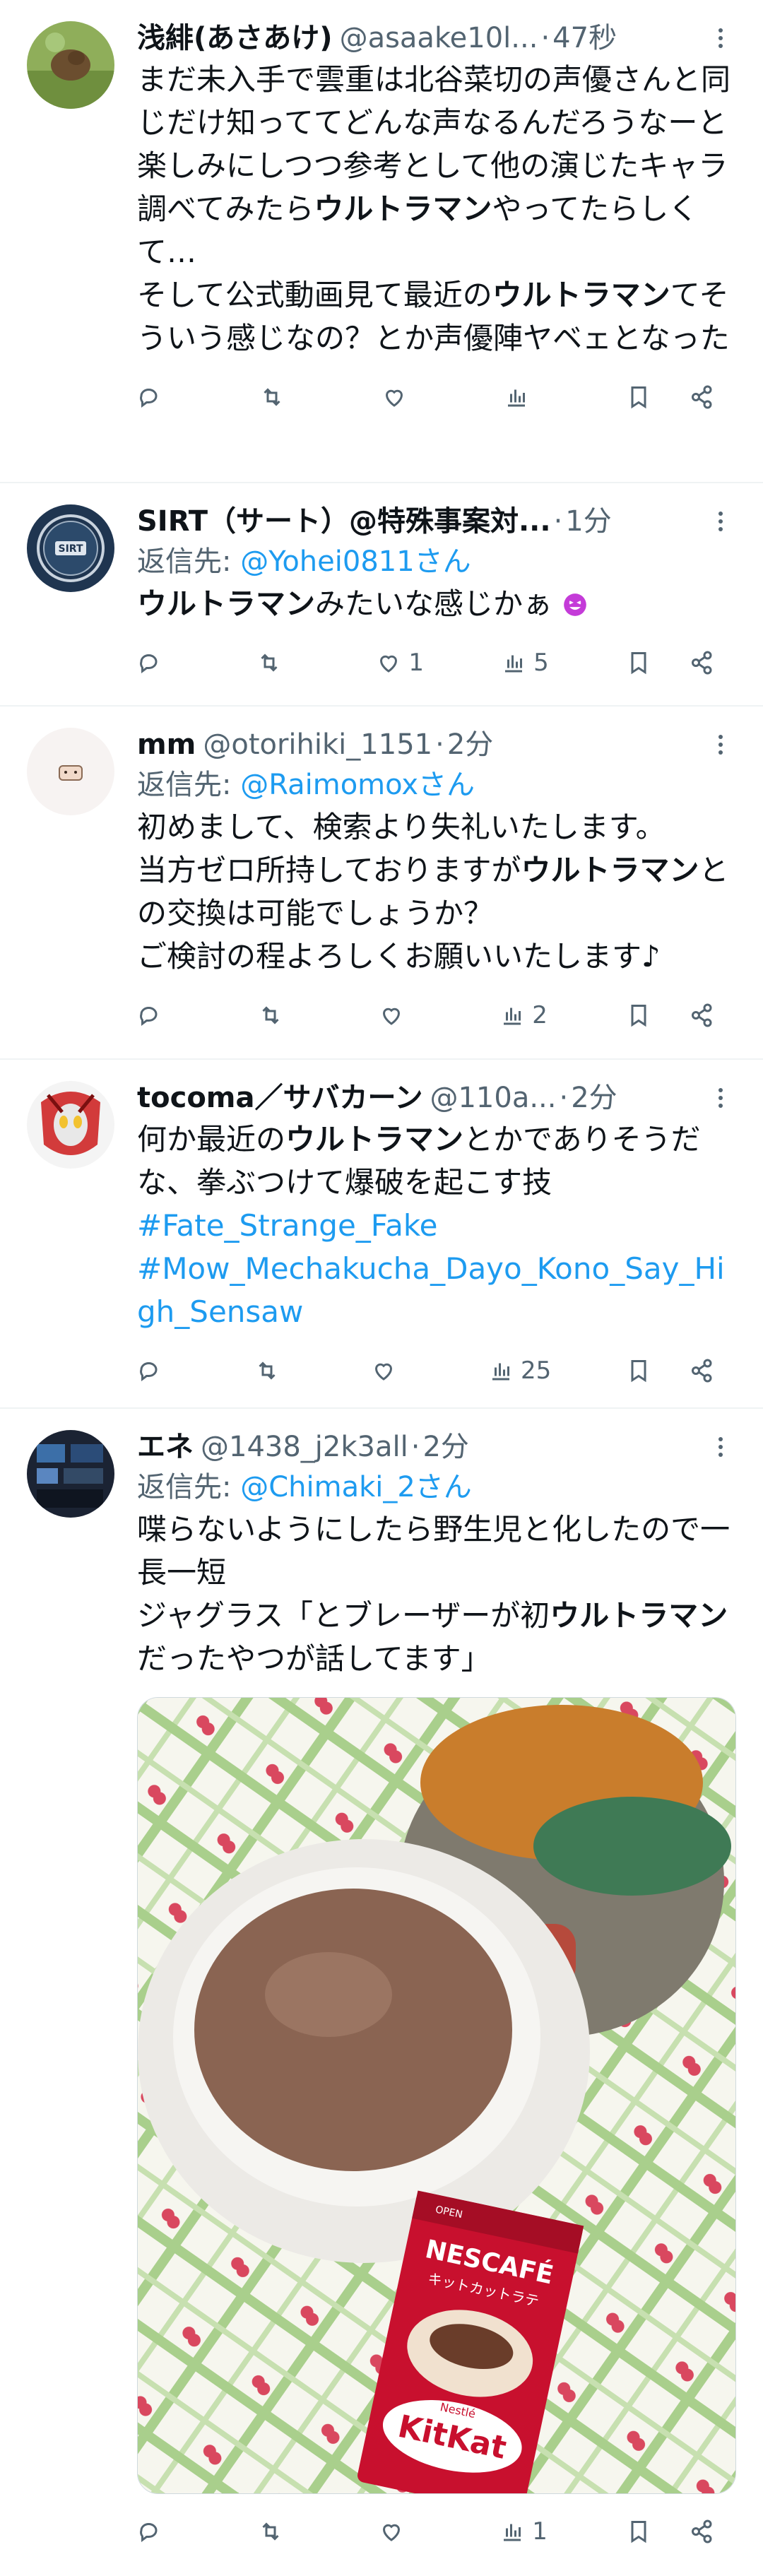 This screenshot has width=763, height=2576. I want to click on timestamp: 1分, so click(588, 521).